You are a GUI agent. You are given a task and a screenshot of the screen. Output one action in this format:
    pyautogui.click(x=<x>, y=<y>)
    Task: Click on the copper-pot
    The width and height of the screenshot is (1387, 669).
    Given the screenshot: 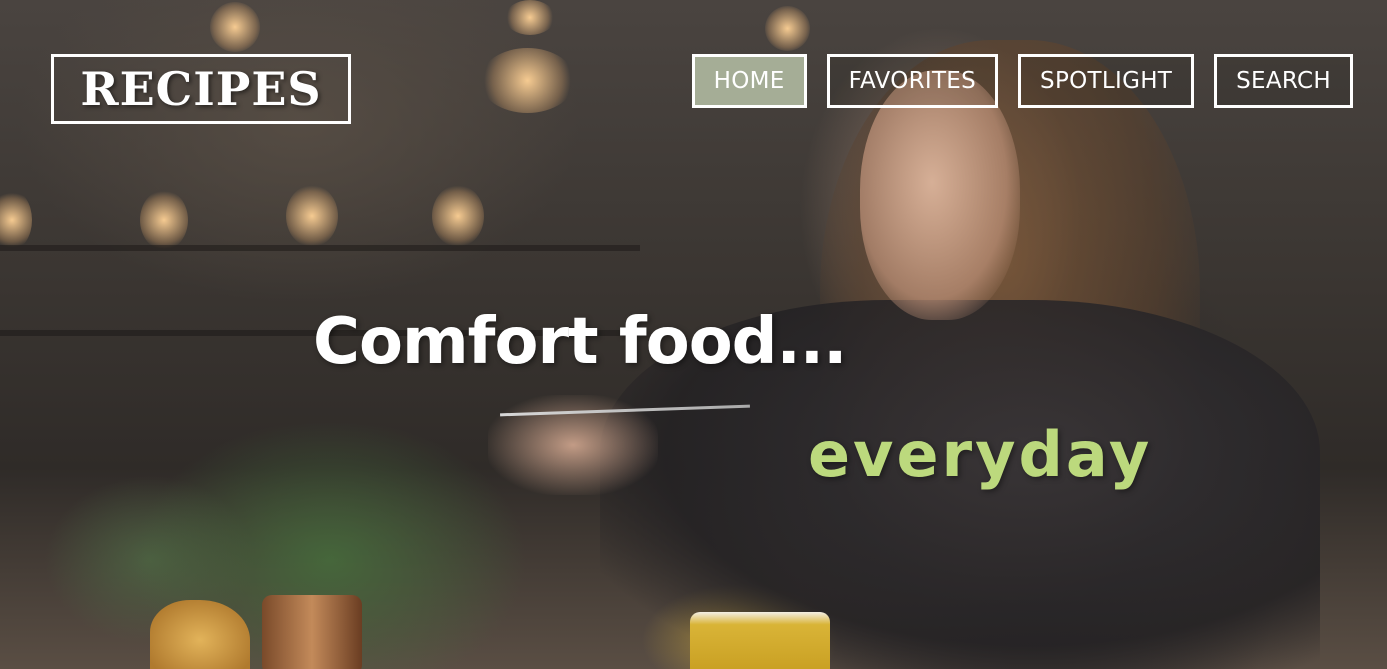 What is the action you would take?
    pyautogui.click(x=312, y=632)
    